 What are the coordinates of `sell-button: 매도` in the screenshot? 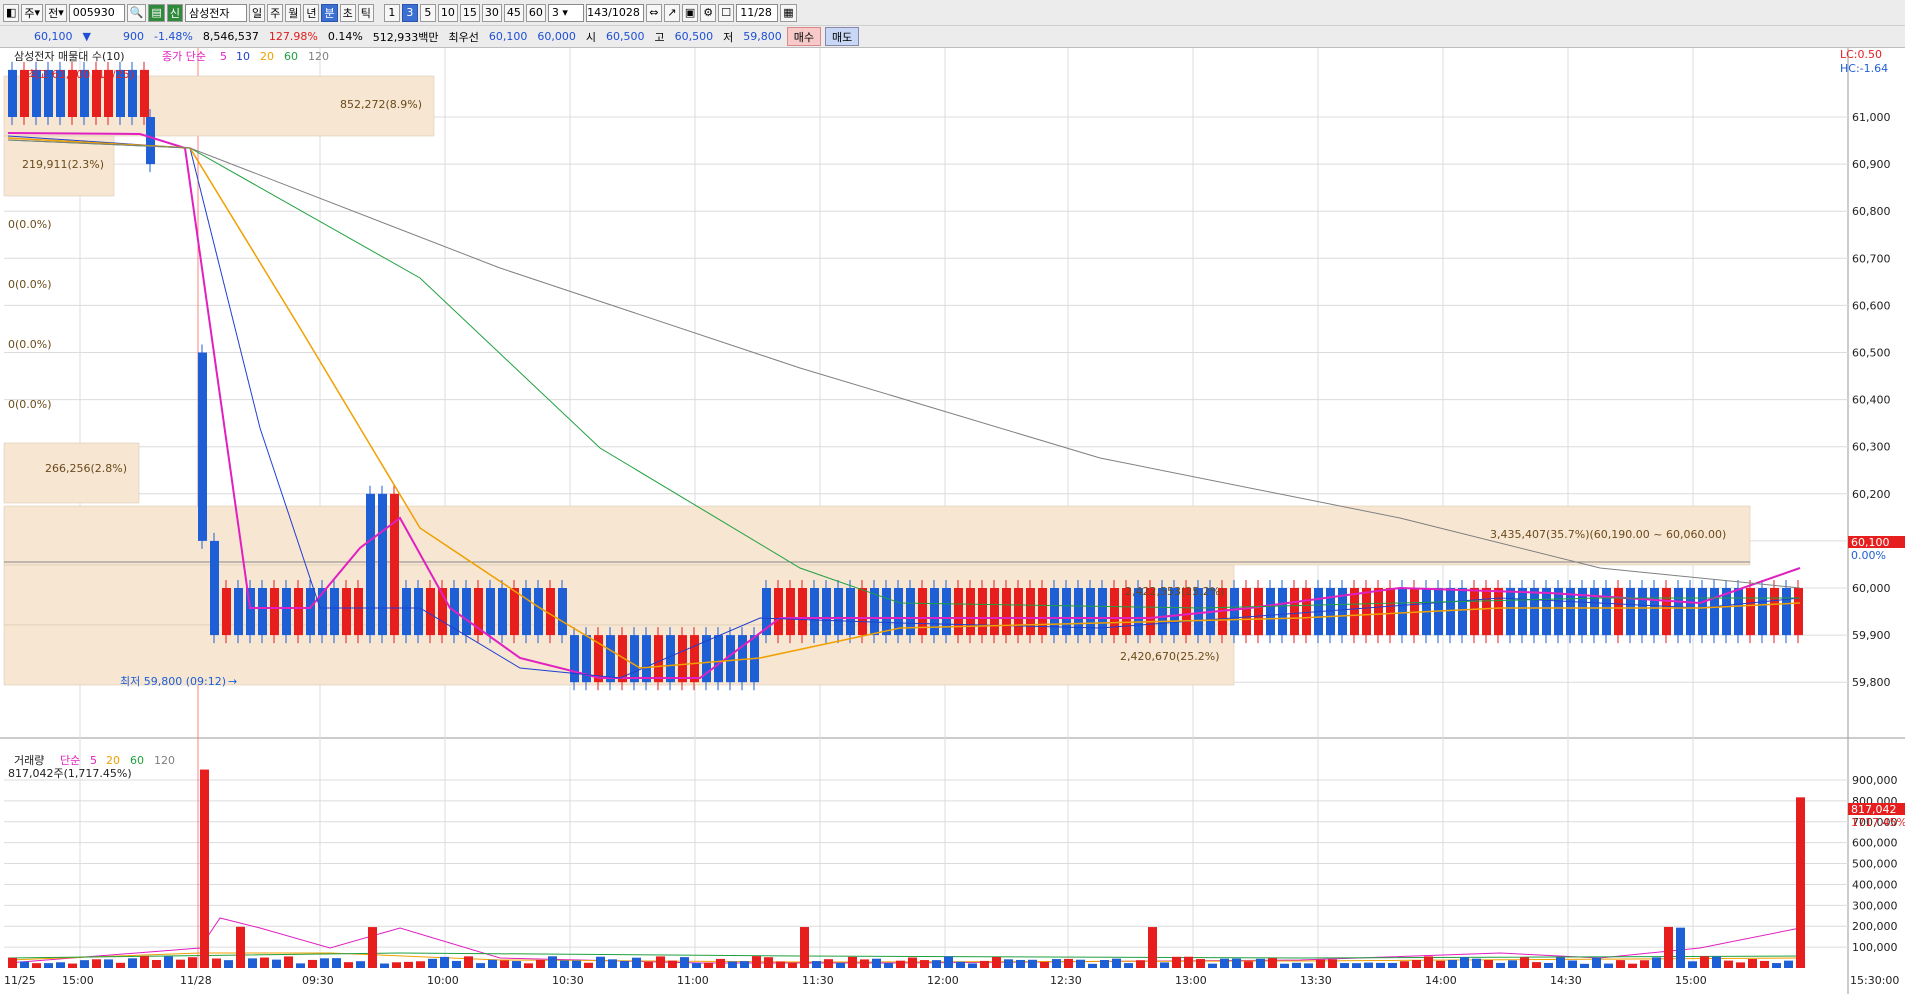 It's located at (842, 36).